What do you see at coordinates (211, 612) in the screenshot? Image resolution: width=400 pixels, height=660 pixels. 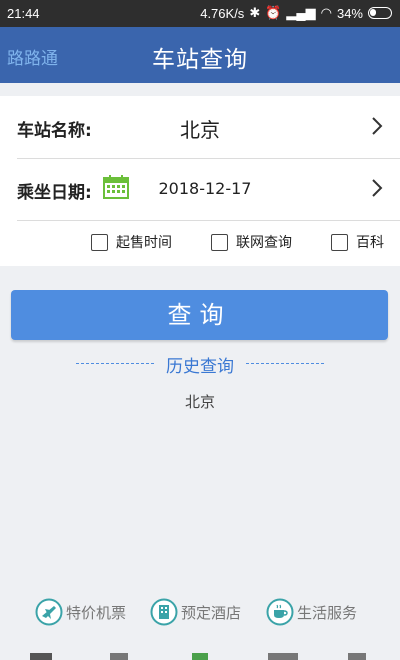 I see `service-label: 预定酒店` at bounding box center [211, 612].